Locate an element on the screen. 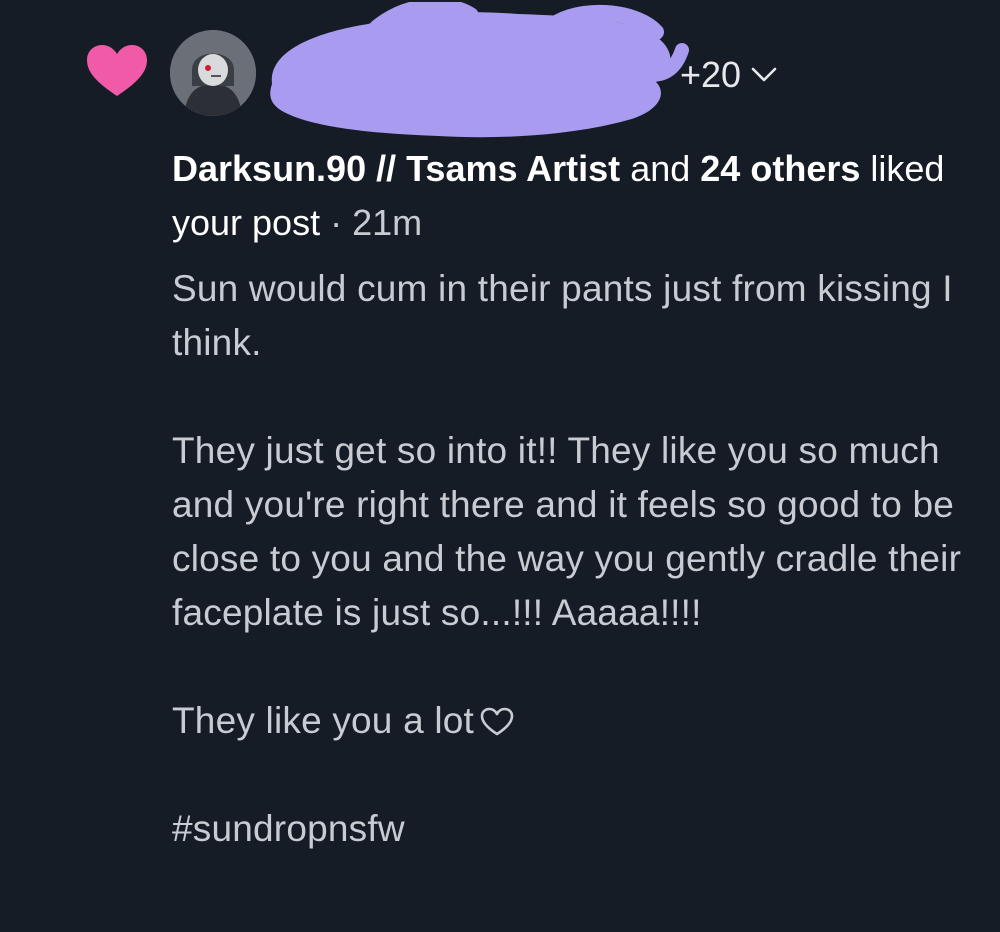  post-paragraph-3-wrap: They like you a lot is located at coordinates (572, 721).